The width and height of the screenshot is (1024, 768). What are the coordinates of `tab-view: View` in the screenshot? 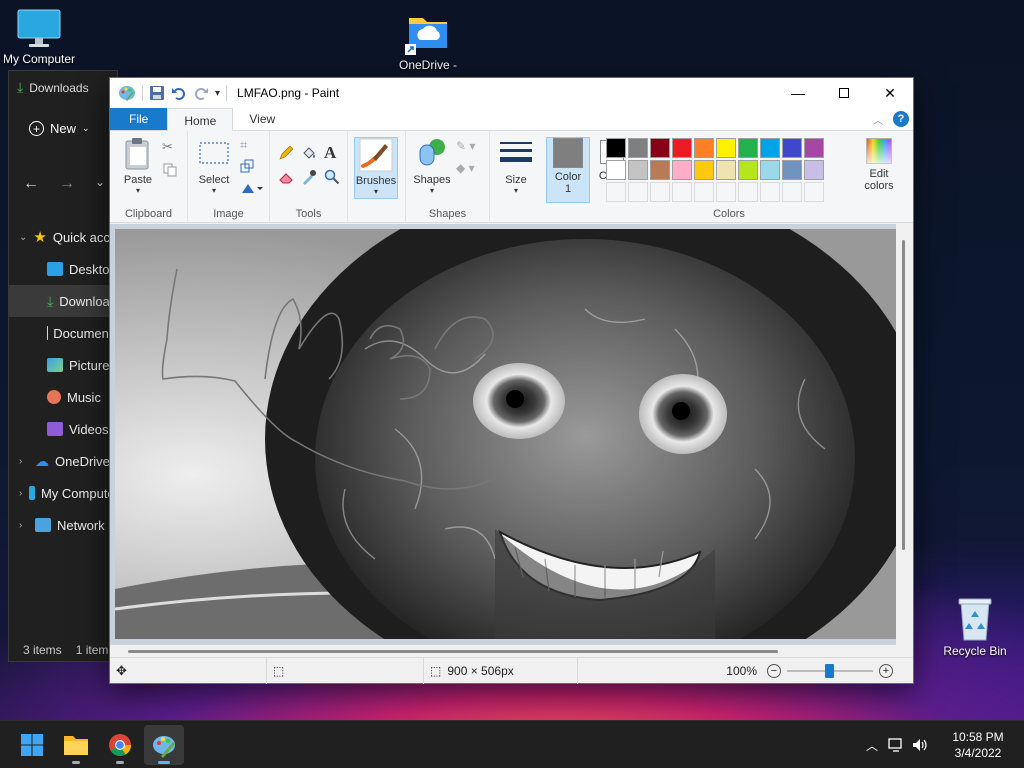 It's located at (262, 119).